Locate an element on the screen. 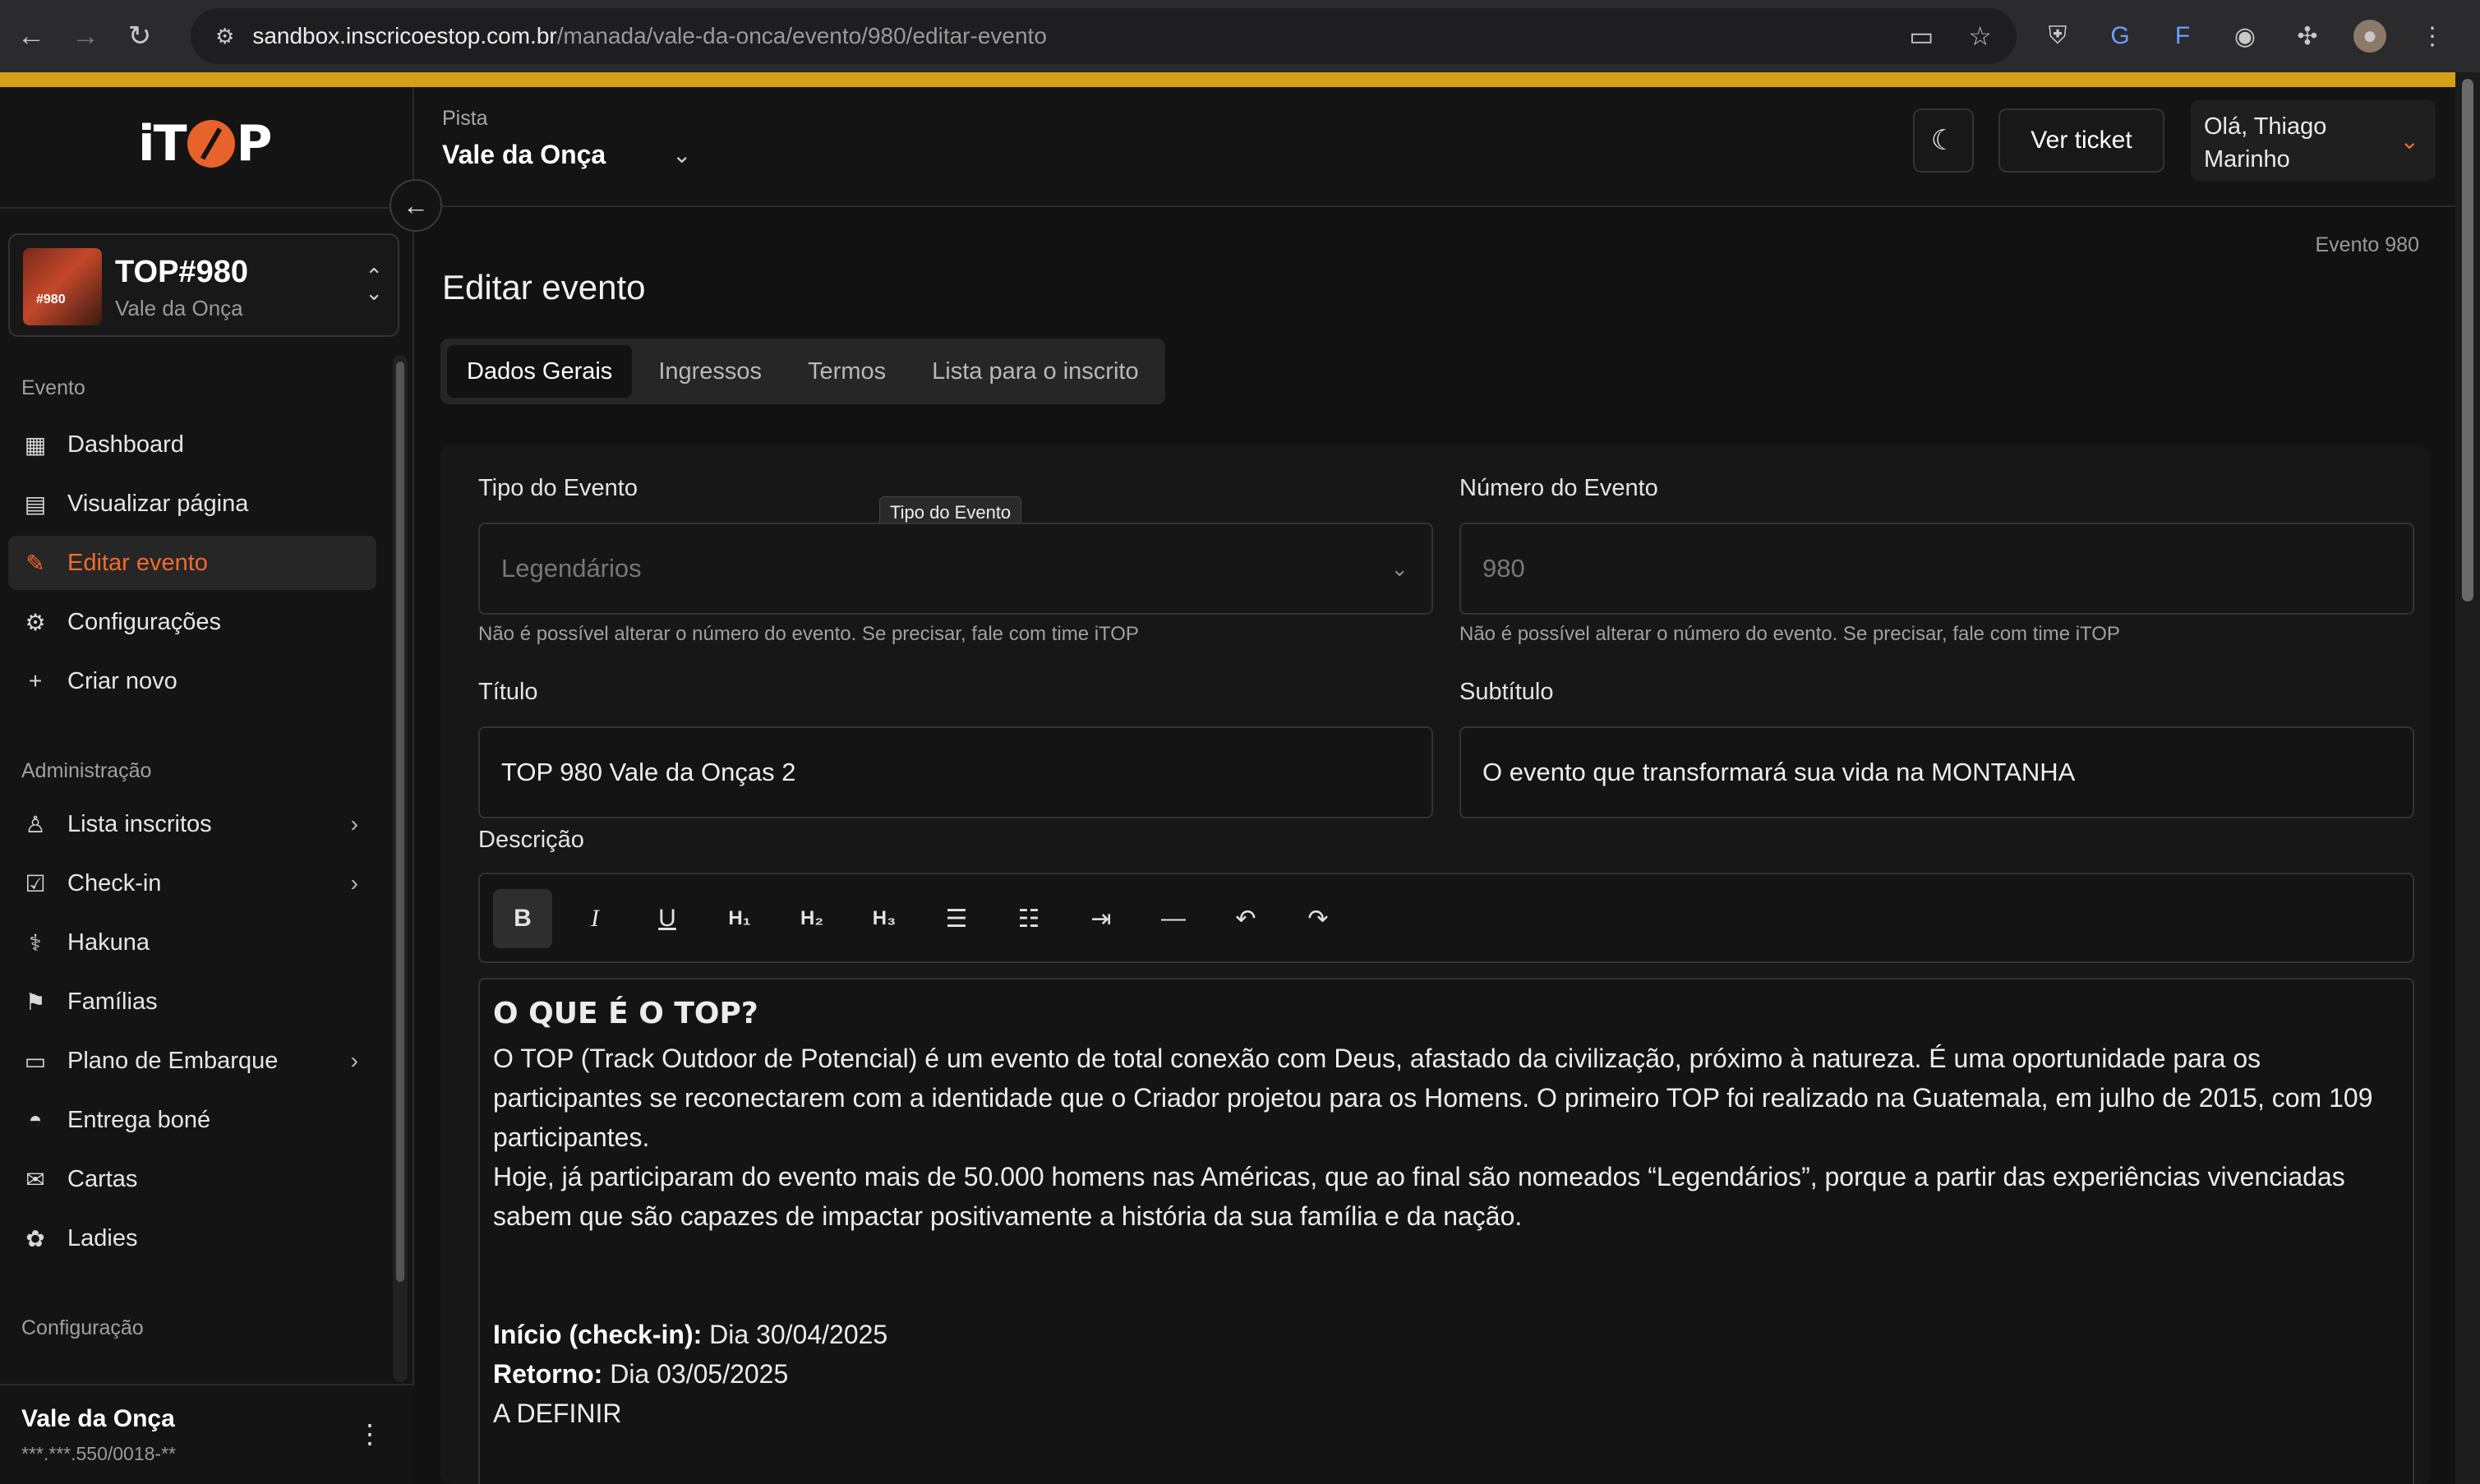  sidebar-item-entrega-bone: ◓ Entrega boné is located at coordinates (192, 1120).